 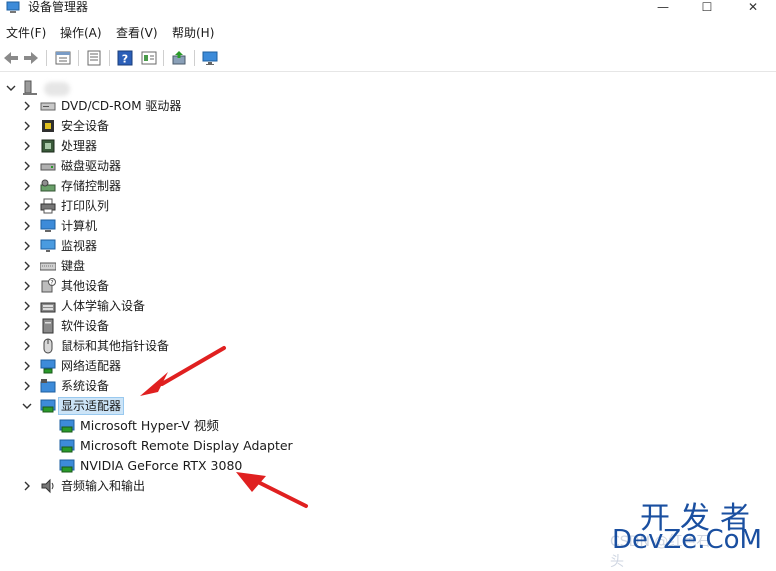 What do you see at coordinates (388, 246) in the screenshot?
I see `tree-item-monitor: 监视器` at bounding box center [388, 246].